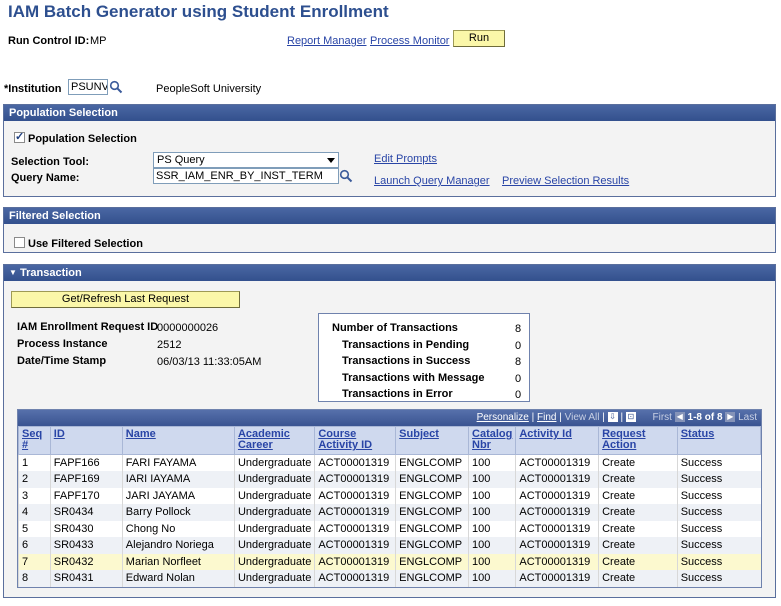 The image size is (781, 606). Describe the element at coordinates (19, 136) in the screenshot. I see `population-selection-checkbox` at that location.